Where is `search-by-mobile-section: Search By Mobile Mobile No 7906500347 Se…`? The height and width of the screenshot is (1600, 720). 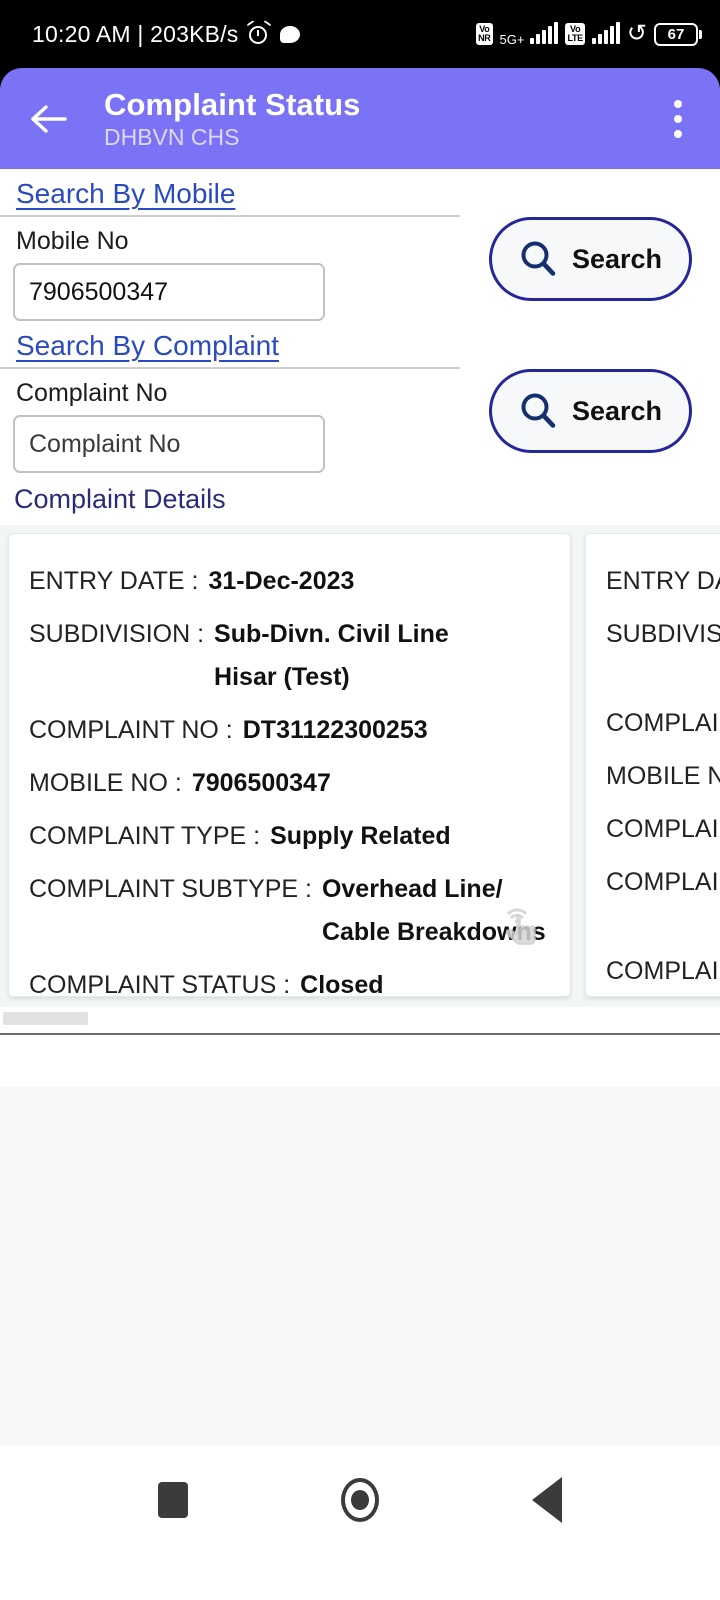
search-by-mobile-section: Search By Mobile Mobile No 7906500347 Se… is located at coordinates (360, 245).